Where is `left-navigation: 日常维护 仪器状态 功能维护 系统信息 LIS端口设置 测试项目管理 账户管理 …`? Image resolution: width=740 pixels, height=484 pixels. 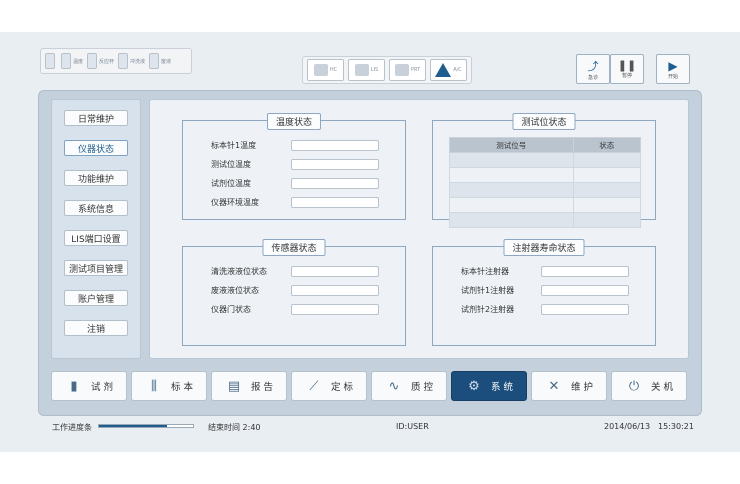 left-navigation: 日常维护 仪器状态 功能维护 系统信息 LIS端口设置 测试项目管理 账户管理 … is located at coordinates (96, 229).